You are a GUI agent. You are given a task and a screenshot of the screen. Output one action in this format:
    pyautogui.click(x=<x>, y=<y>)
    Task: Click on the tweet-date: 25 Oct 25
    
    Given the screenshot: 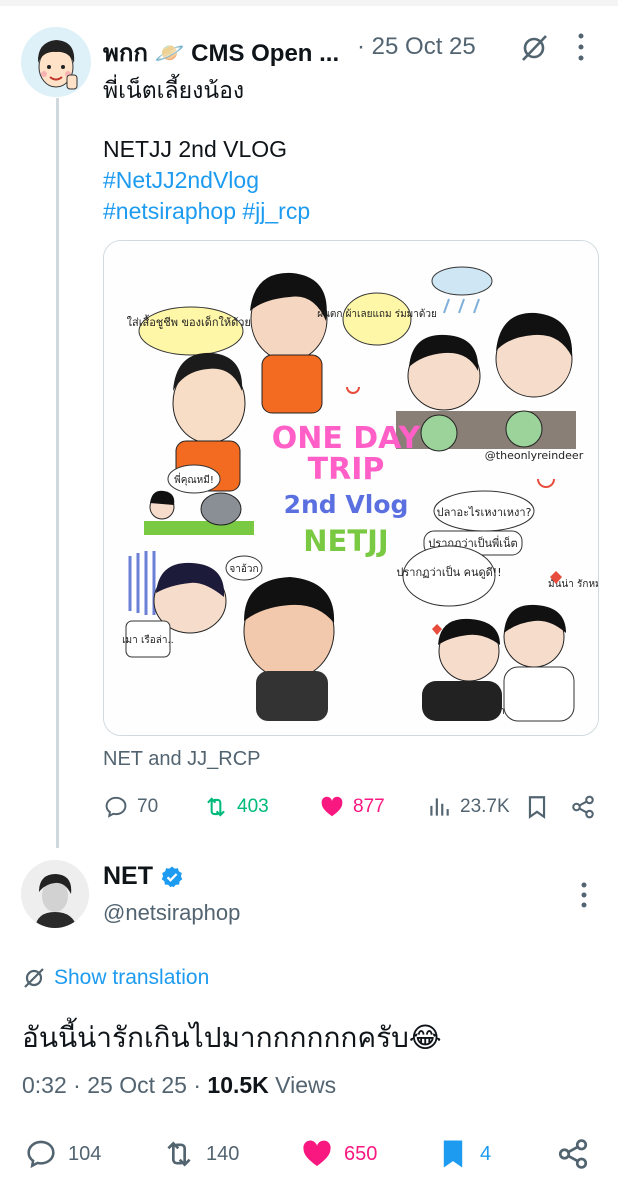 What is the action you would take?
    pyautogui.click(x=137, y=1085)
    